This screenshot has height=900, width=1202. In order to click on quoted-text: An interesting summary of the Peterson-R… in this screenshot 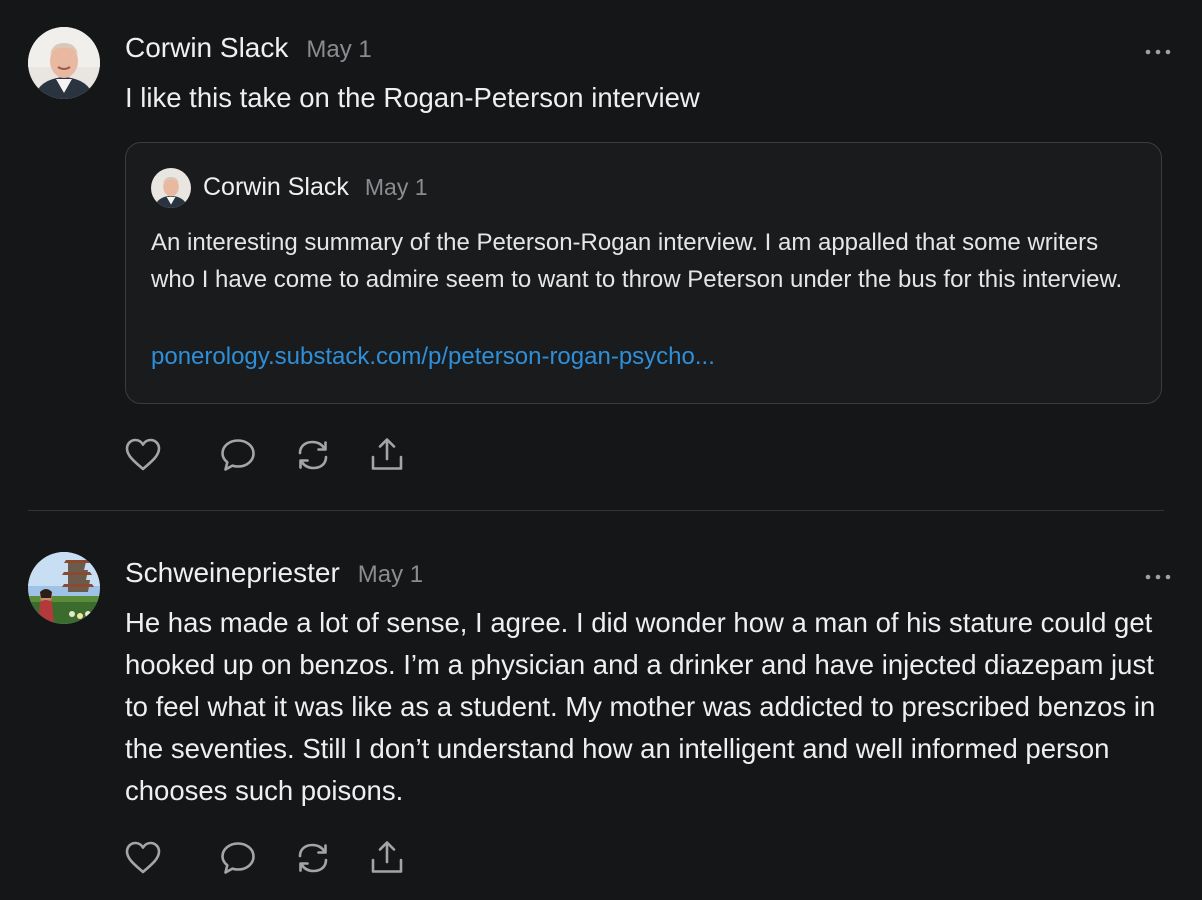, I will do `click(637, 261)`.